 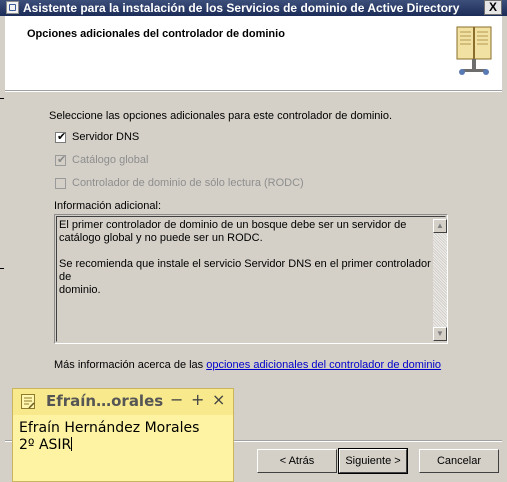 What do you see at coordinates (440, 280) in the screenshot?
I see `info-scrollbar: ▲ ▼` at bounding box center [440, 280].